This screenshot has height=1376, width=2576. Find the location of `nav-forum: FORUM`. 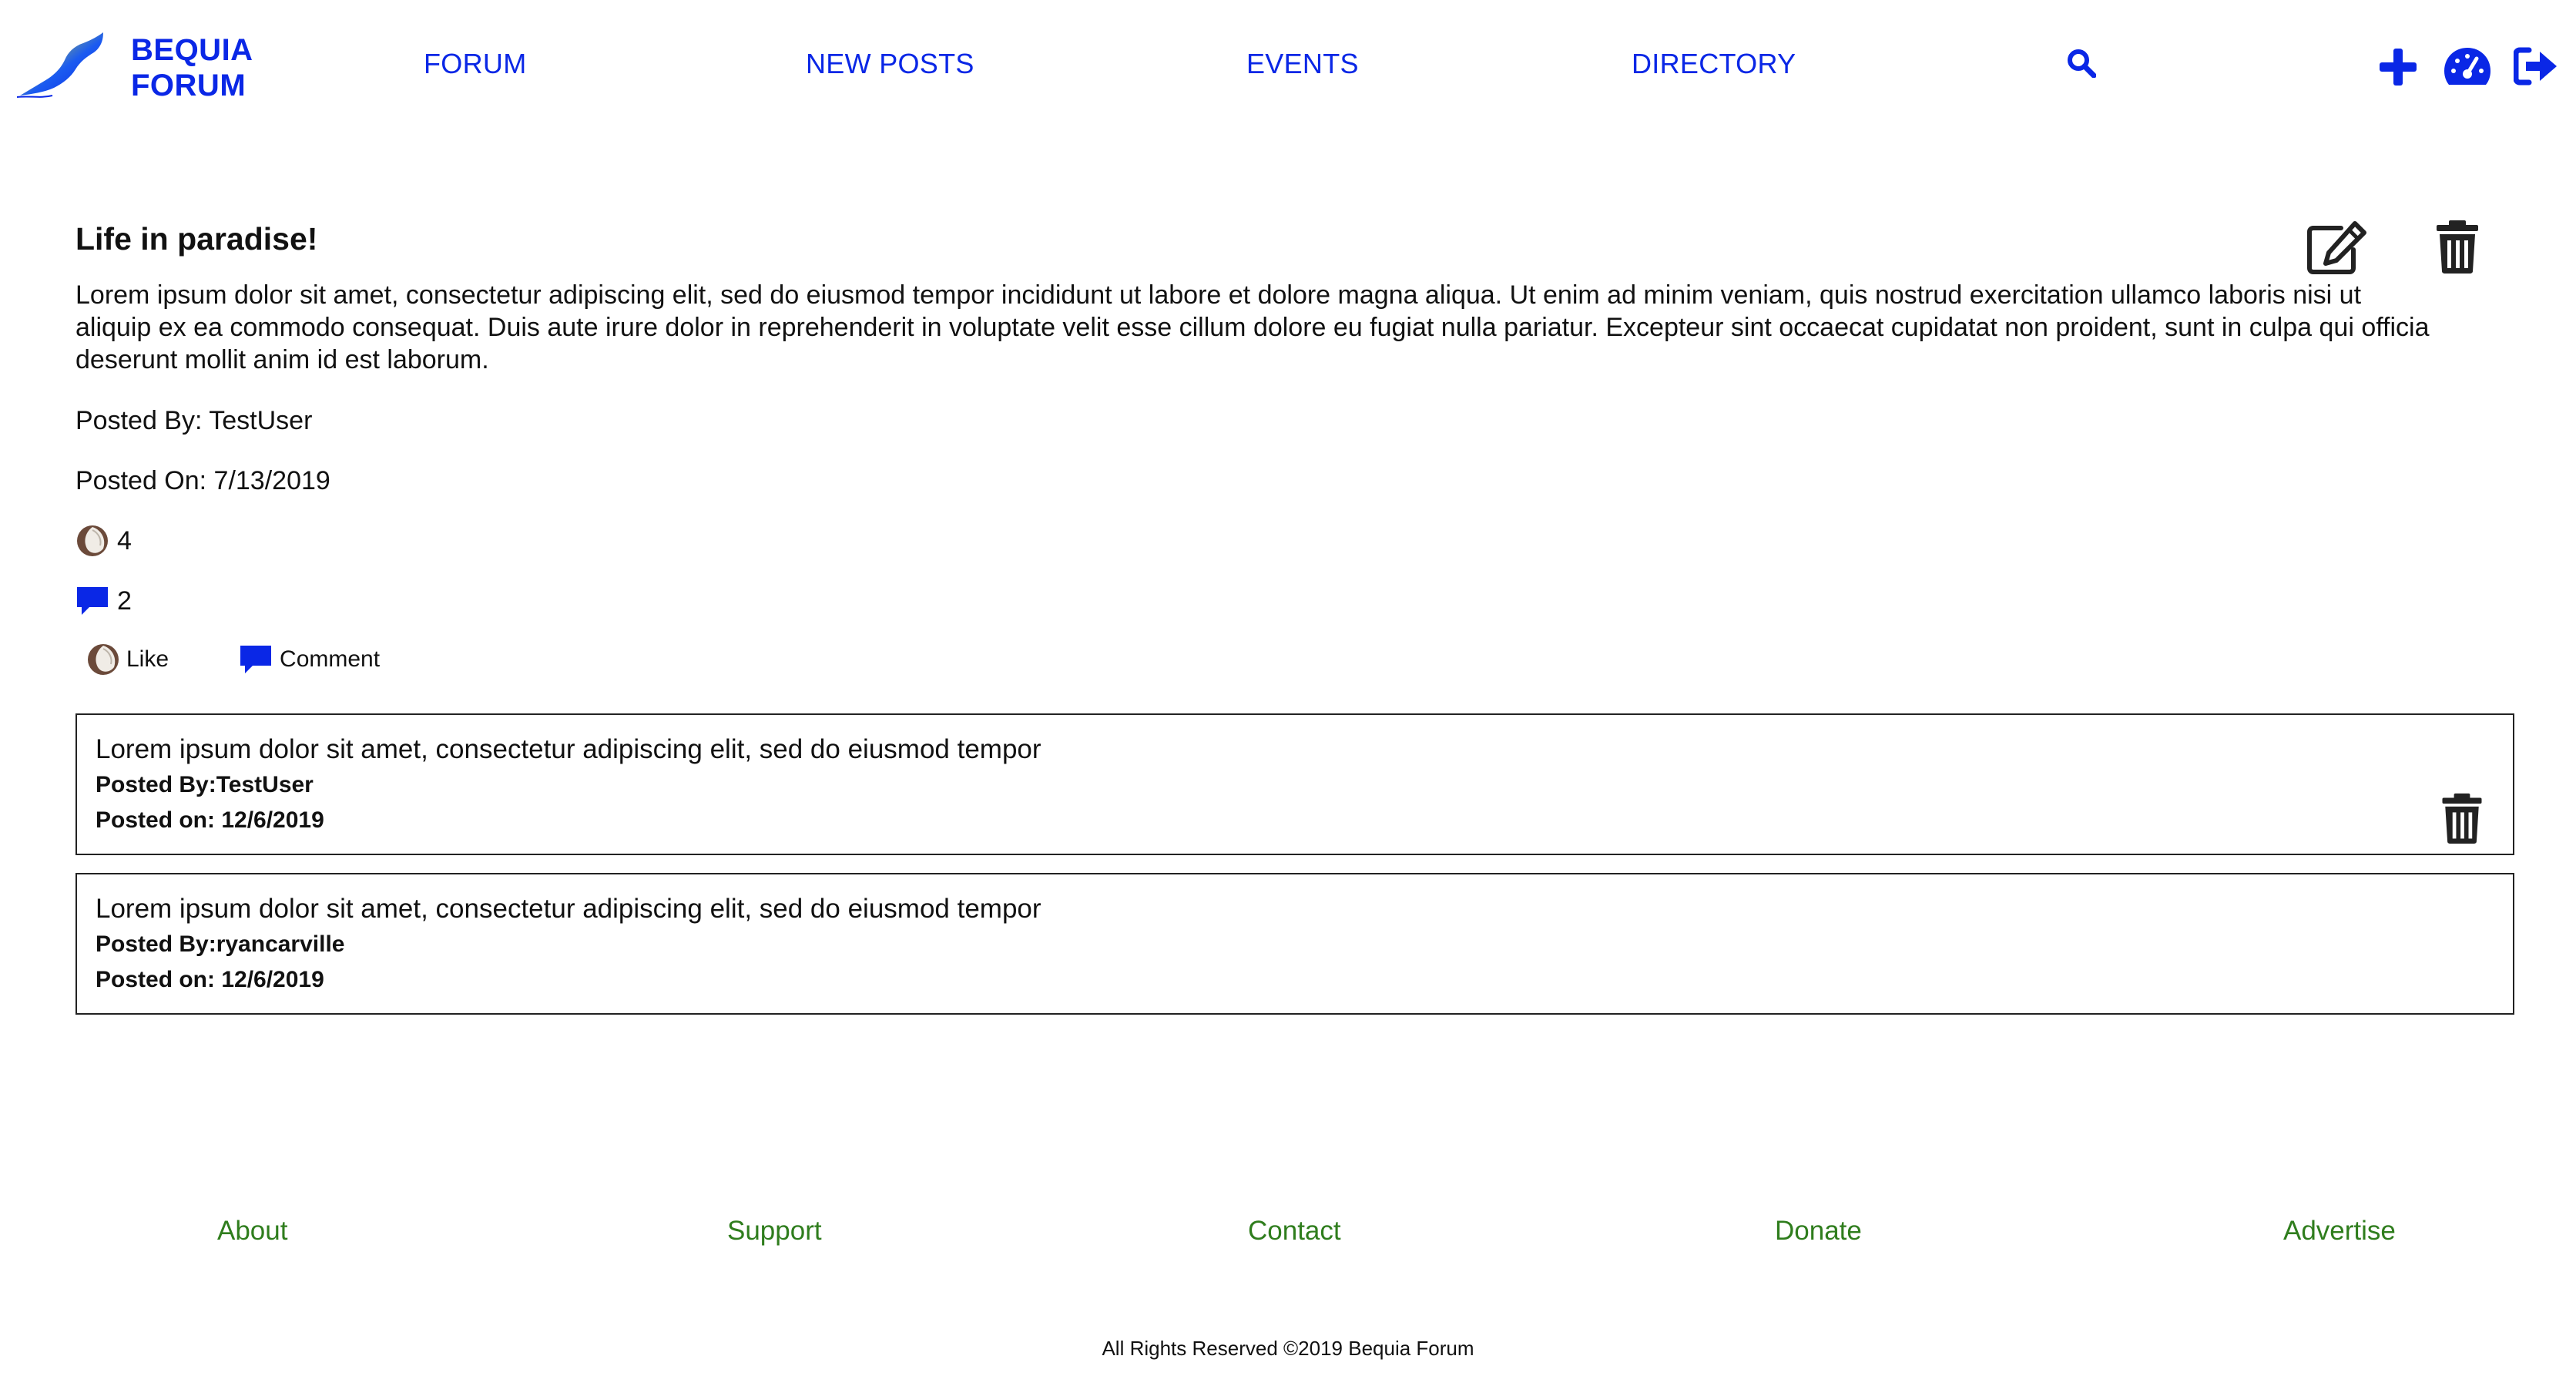

nav-forum: FORUM is located at coordinates (475, 64).